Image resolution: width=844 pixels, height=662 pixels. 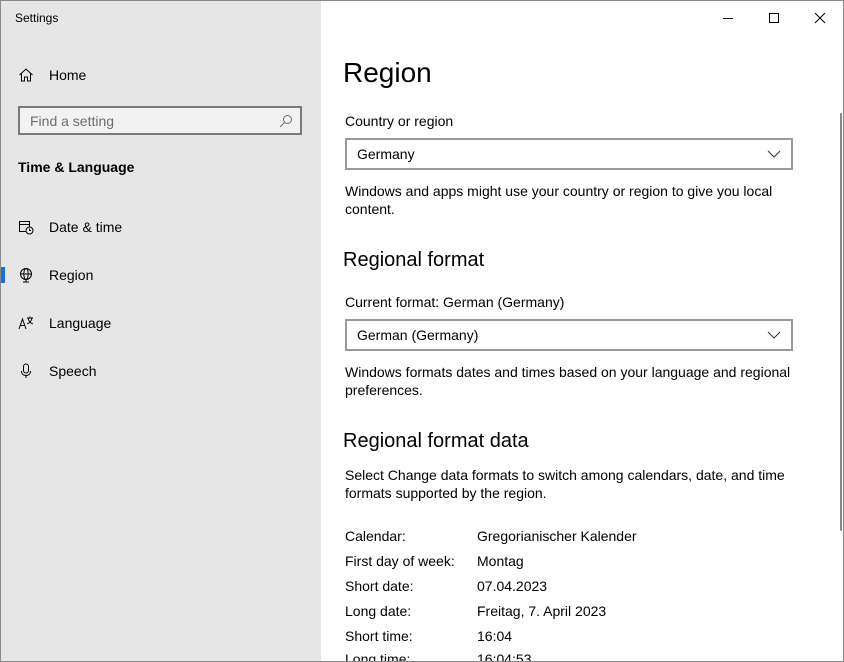 I want to click on row-value: Freitag, 7. April 2023, so click(x=542, y=611).